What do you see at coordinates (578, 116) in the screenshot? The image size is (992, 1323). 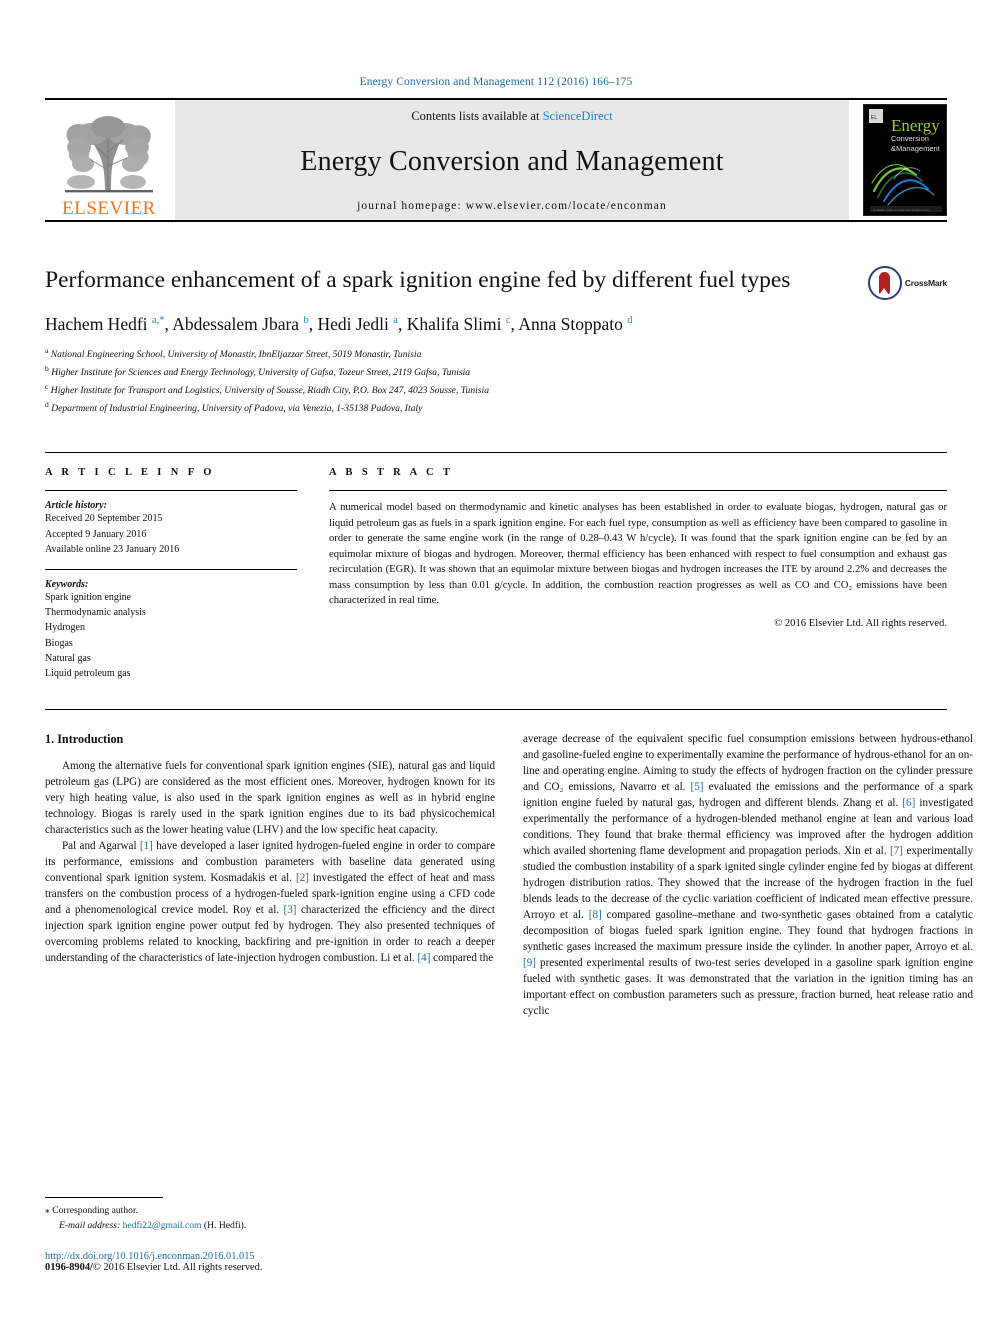 I see `sciencedirect-link: ScienceDirect` at bounding box center [578, 116].